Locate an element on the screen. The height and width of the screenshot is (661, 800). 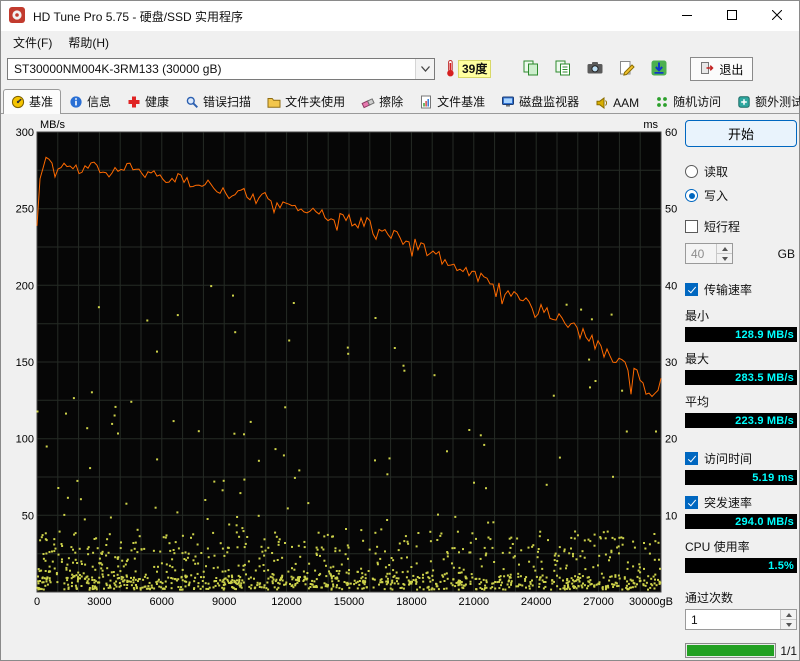
spin-up-button is located at coordinates (724, 248).